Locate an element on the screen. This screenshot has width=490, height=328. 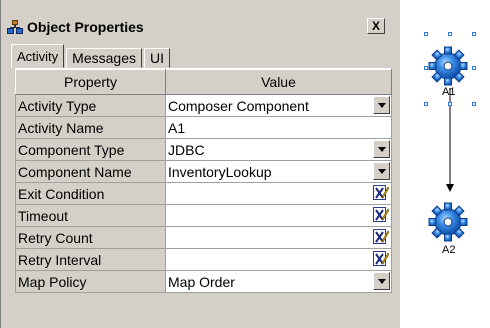
property-value-text: Composer Component is located at coordinates (238, 105).